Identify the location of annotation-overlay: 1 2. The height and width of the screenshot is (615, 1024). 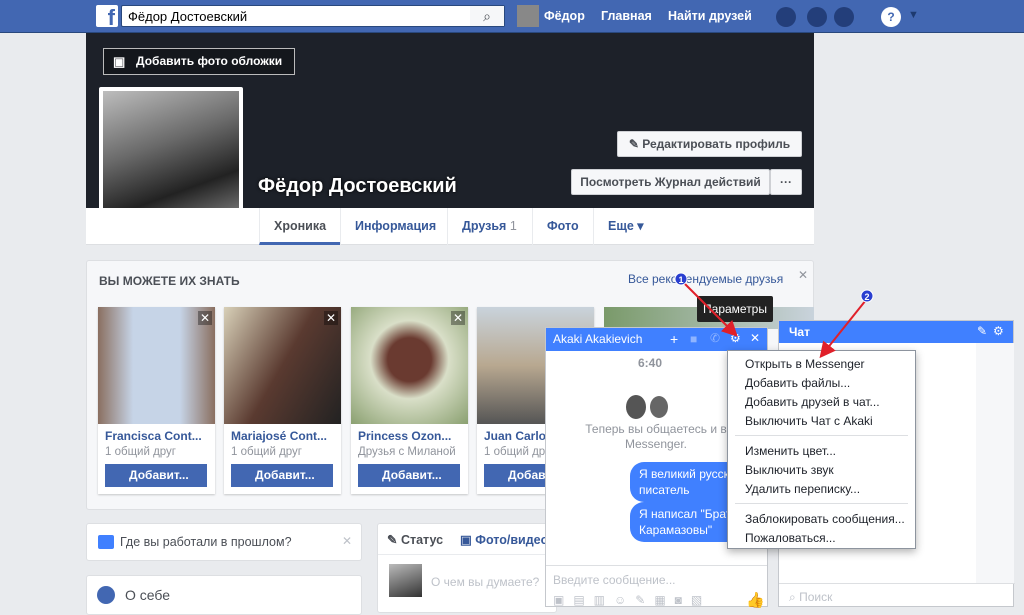
(774, 315).